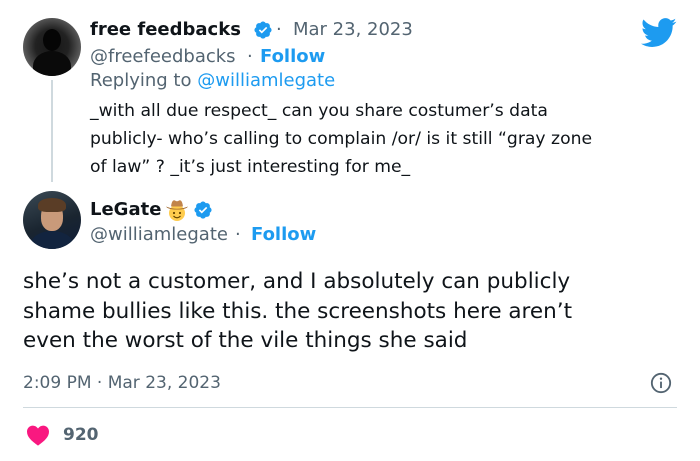 This screenshot has width=700, height=461. What do you see at coordinates (52, 47) in the screenshot?
I see `reply-author-avatar` at bounding box center [52, 47].